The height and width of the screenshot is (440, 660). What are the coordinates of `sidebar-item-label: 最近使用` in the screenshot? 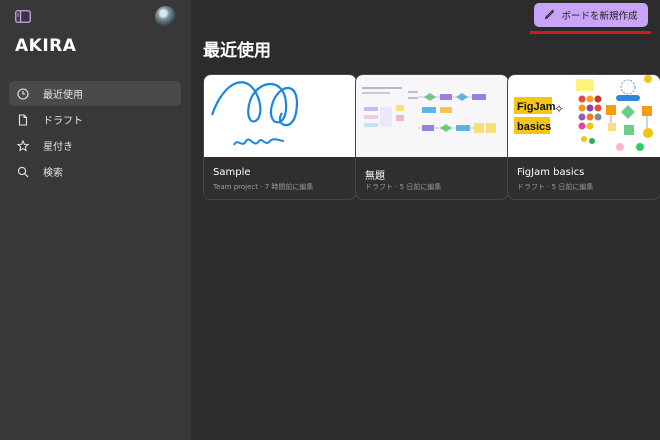 It's located at (63, 95).